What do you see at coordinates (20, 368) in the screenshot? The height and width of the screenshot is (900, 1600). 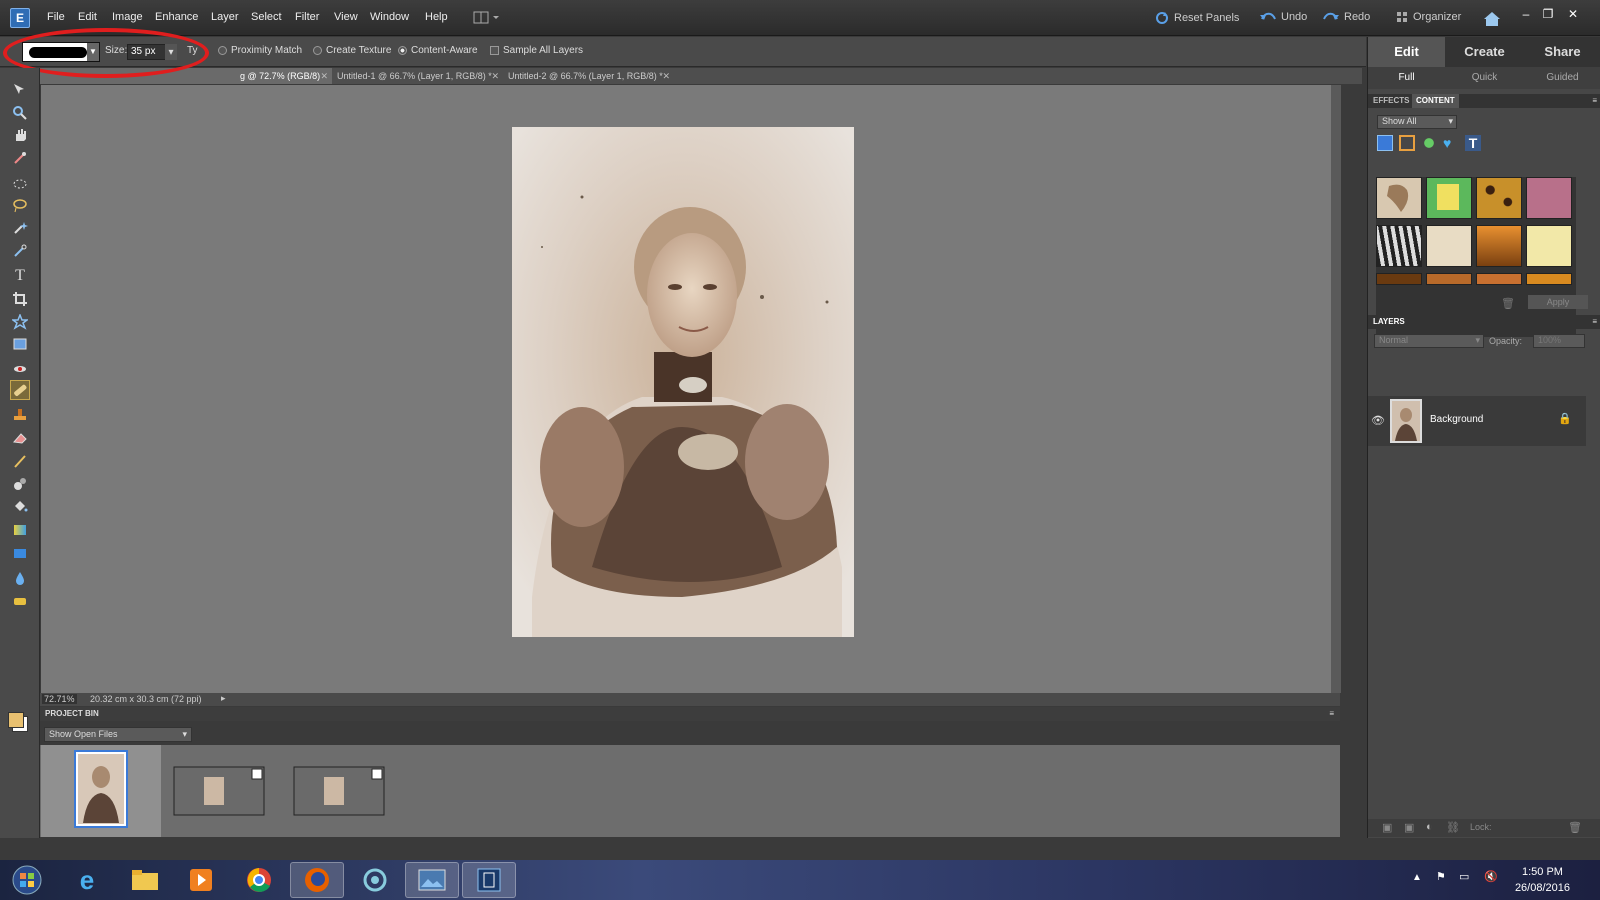 I see `red-eye-tool-icon` at bounding box center [20, 368].